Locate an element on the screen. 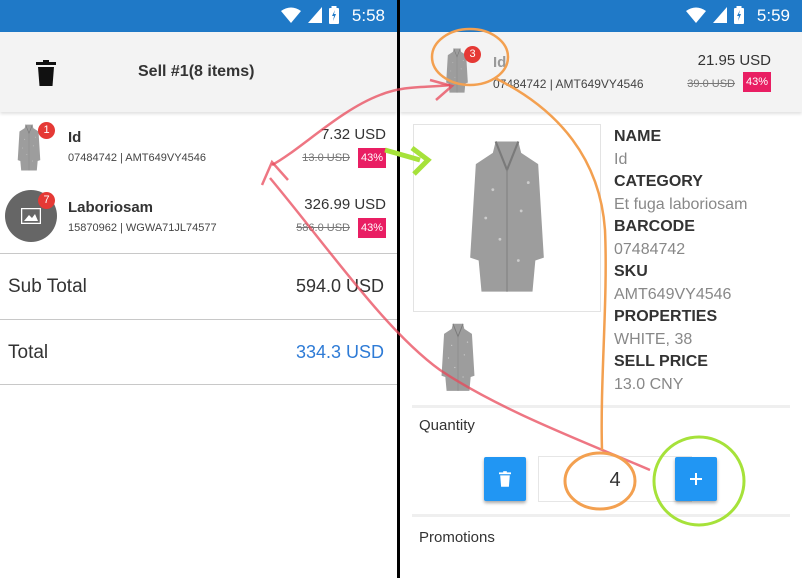 Image resolution: width=802 pixels, height=578 pixels. status-bar: 5:58 is located at coordinates (198, 16).